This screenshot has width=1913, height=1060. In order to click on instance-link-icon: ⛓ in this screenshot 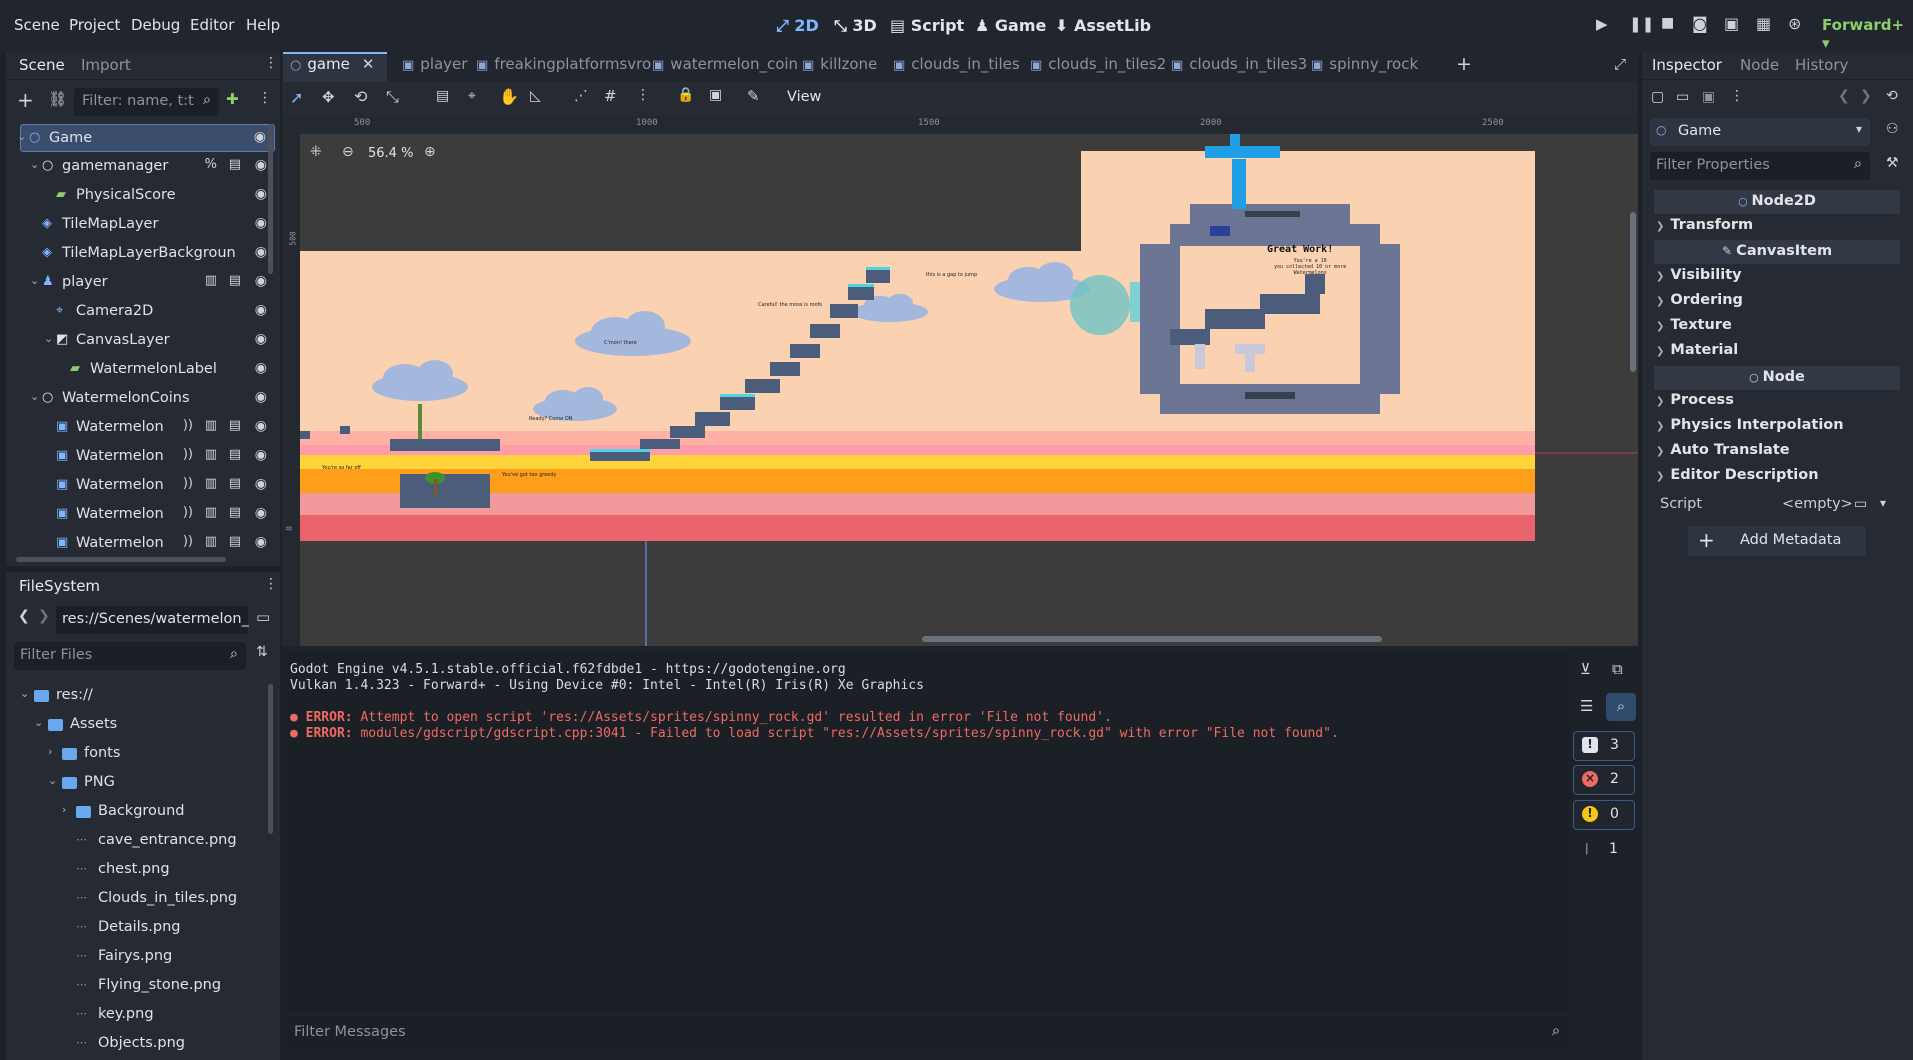, I will do `click(57, 99)`.